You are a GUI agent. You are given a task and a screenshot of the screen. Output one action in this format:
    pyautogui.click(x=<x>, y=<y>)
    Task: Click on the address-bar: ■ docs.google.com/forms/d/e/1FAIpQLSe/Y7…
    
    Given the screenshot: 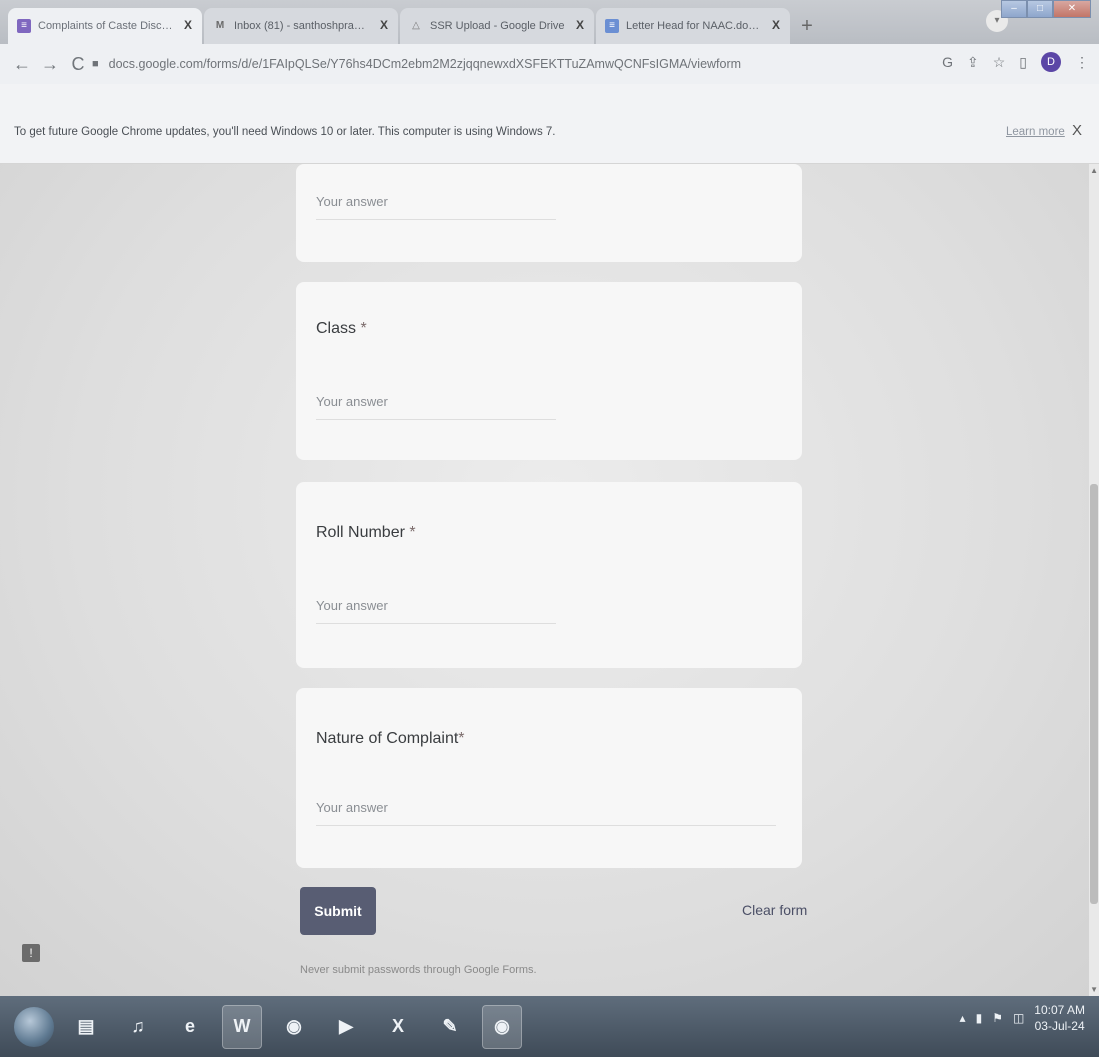 What is the action you would take?
    pyautogui.click(x=512, y=64)
    